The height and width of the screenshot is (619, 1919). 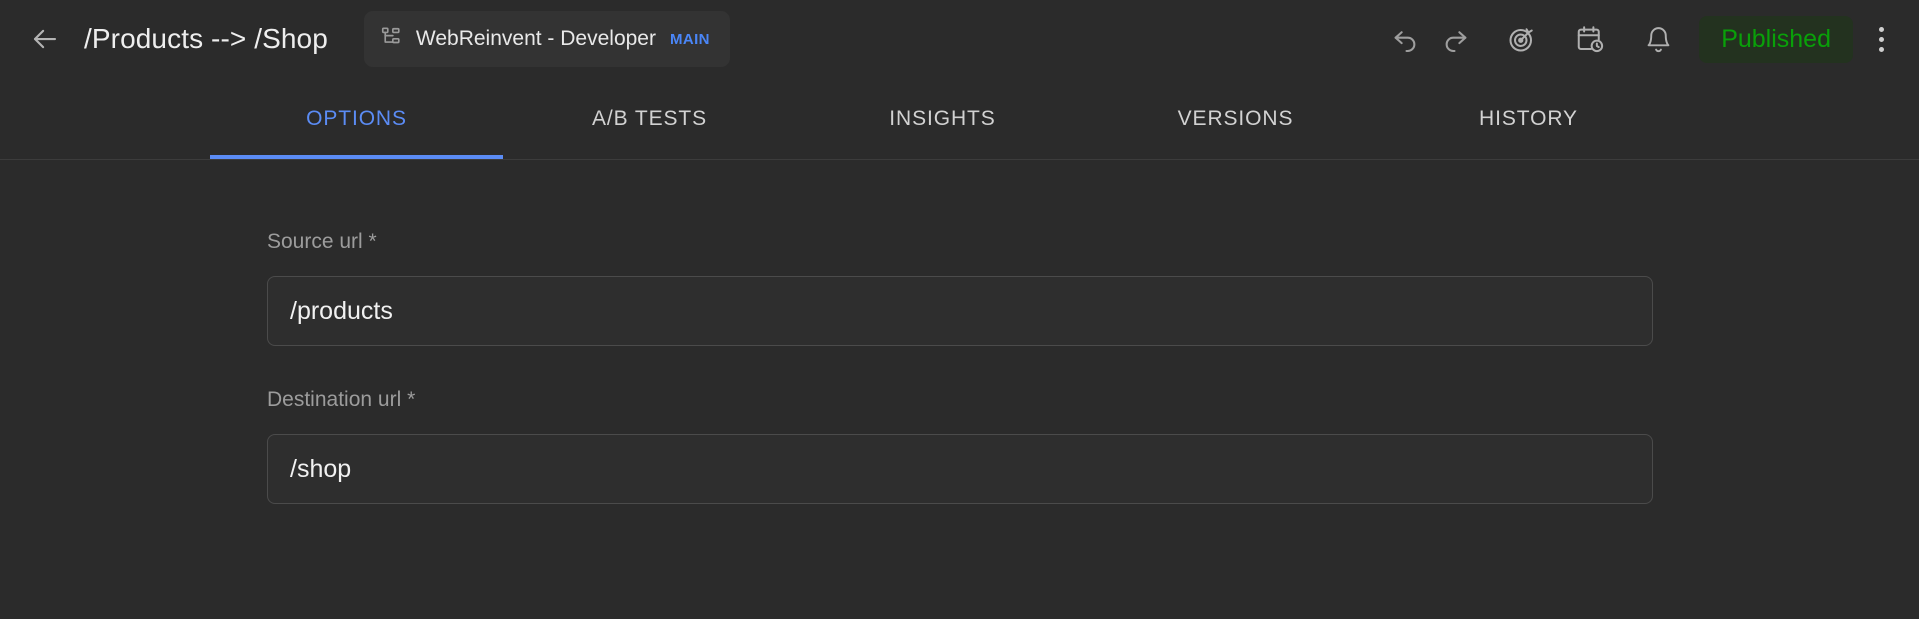 I want to click on tab-insights: INSIGHTS, so click(x=942, y=118).